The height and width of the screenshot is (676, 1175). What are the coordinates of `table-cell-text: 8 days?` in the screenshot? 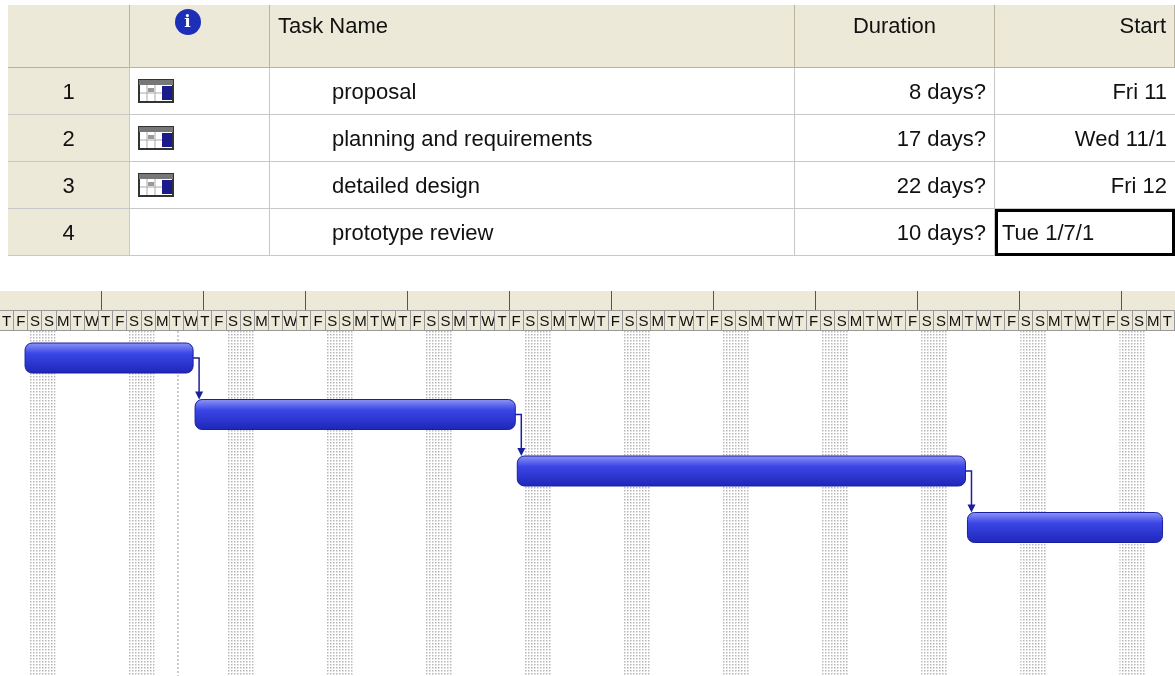 It's located at (947, 91).